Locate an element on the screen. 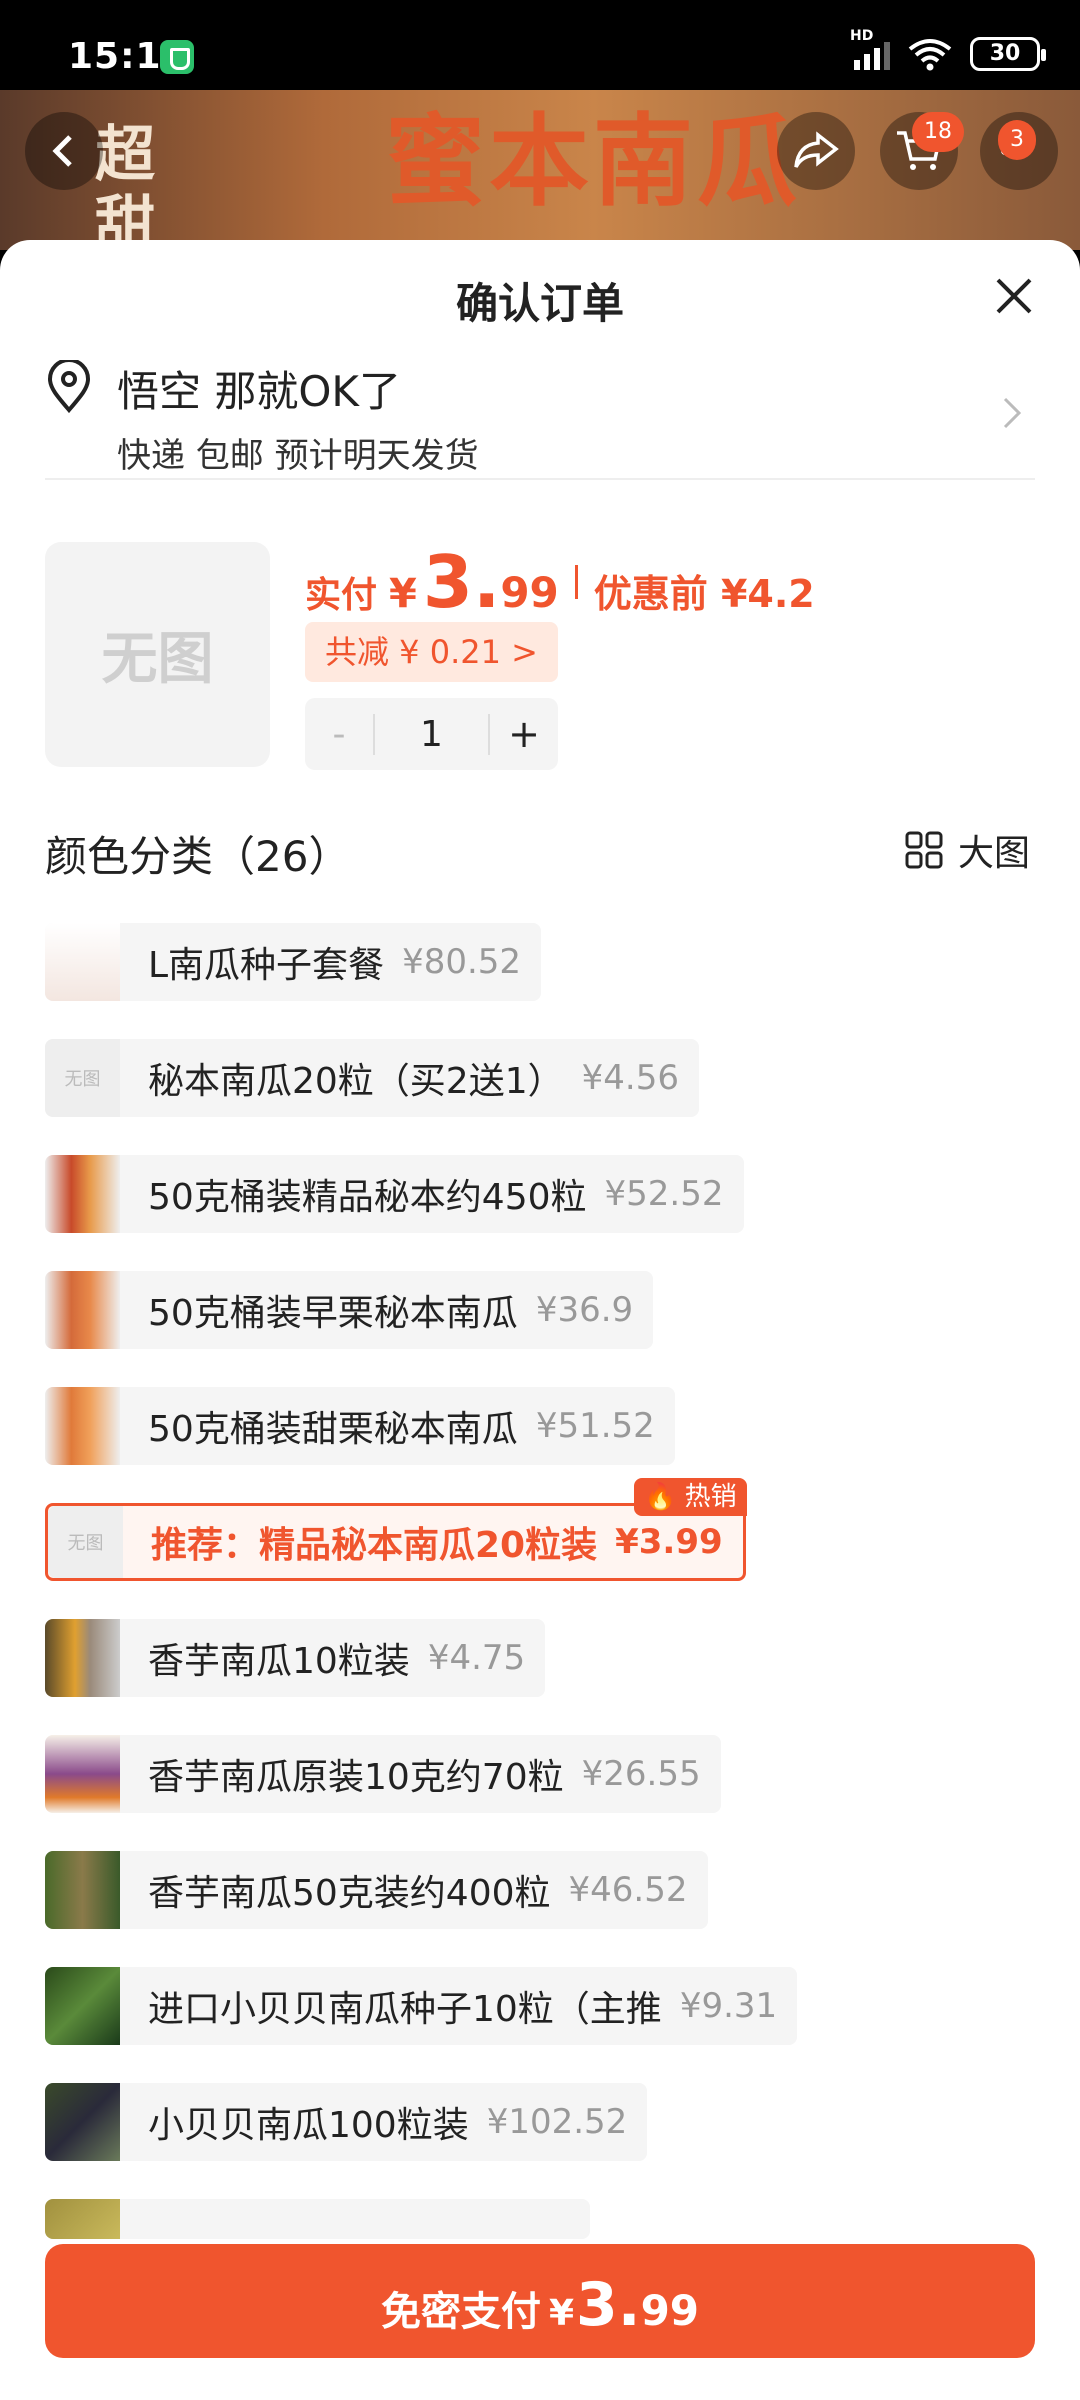 Image resolution: width=1080 pixels, height=2400 pixels. option-name: 小贝贝南瓜100粒装 is located at coordinates (308, 2125).